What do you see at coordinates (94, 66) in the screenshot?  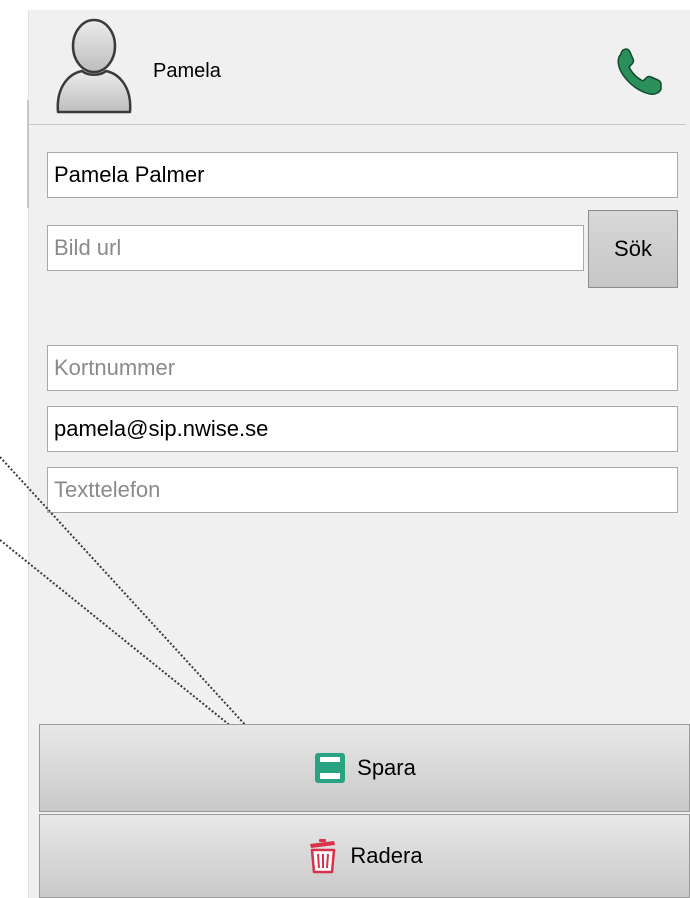 I see `person-silhouette-icon` at bounding box center [94, 66].